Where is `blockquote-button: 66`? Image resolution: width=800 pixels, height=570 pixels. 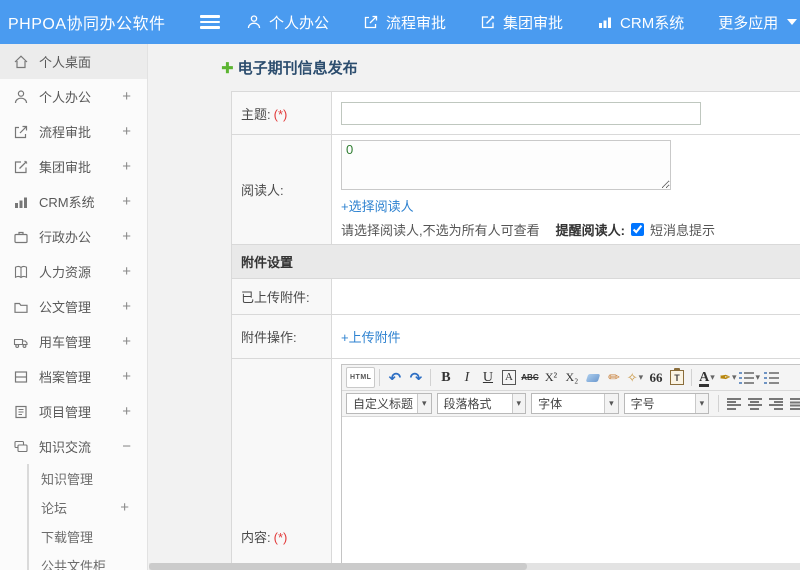 blockquote-button: 66 is located at coordinates (655, 377).